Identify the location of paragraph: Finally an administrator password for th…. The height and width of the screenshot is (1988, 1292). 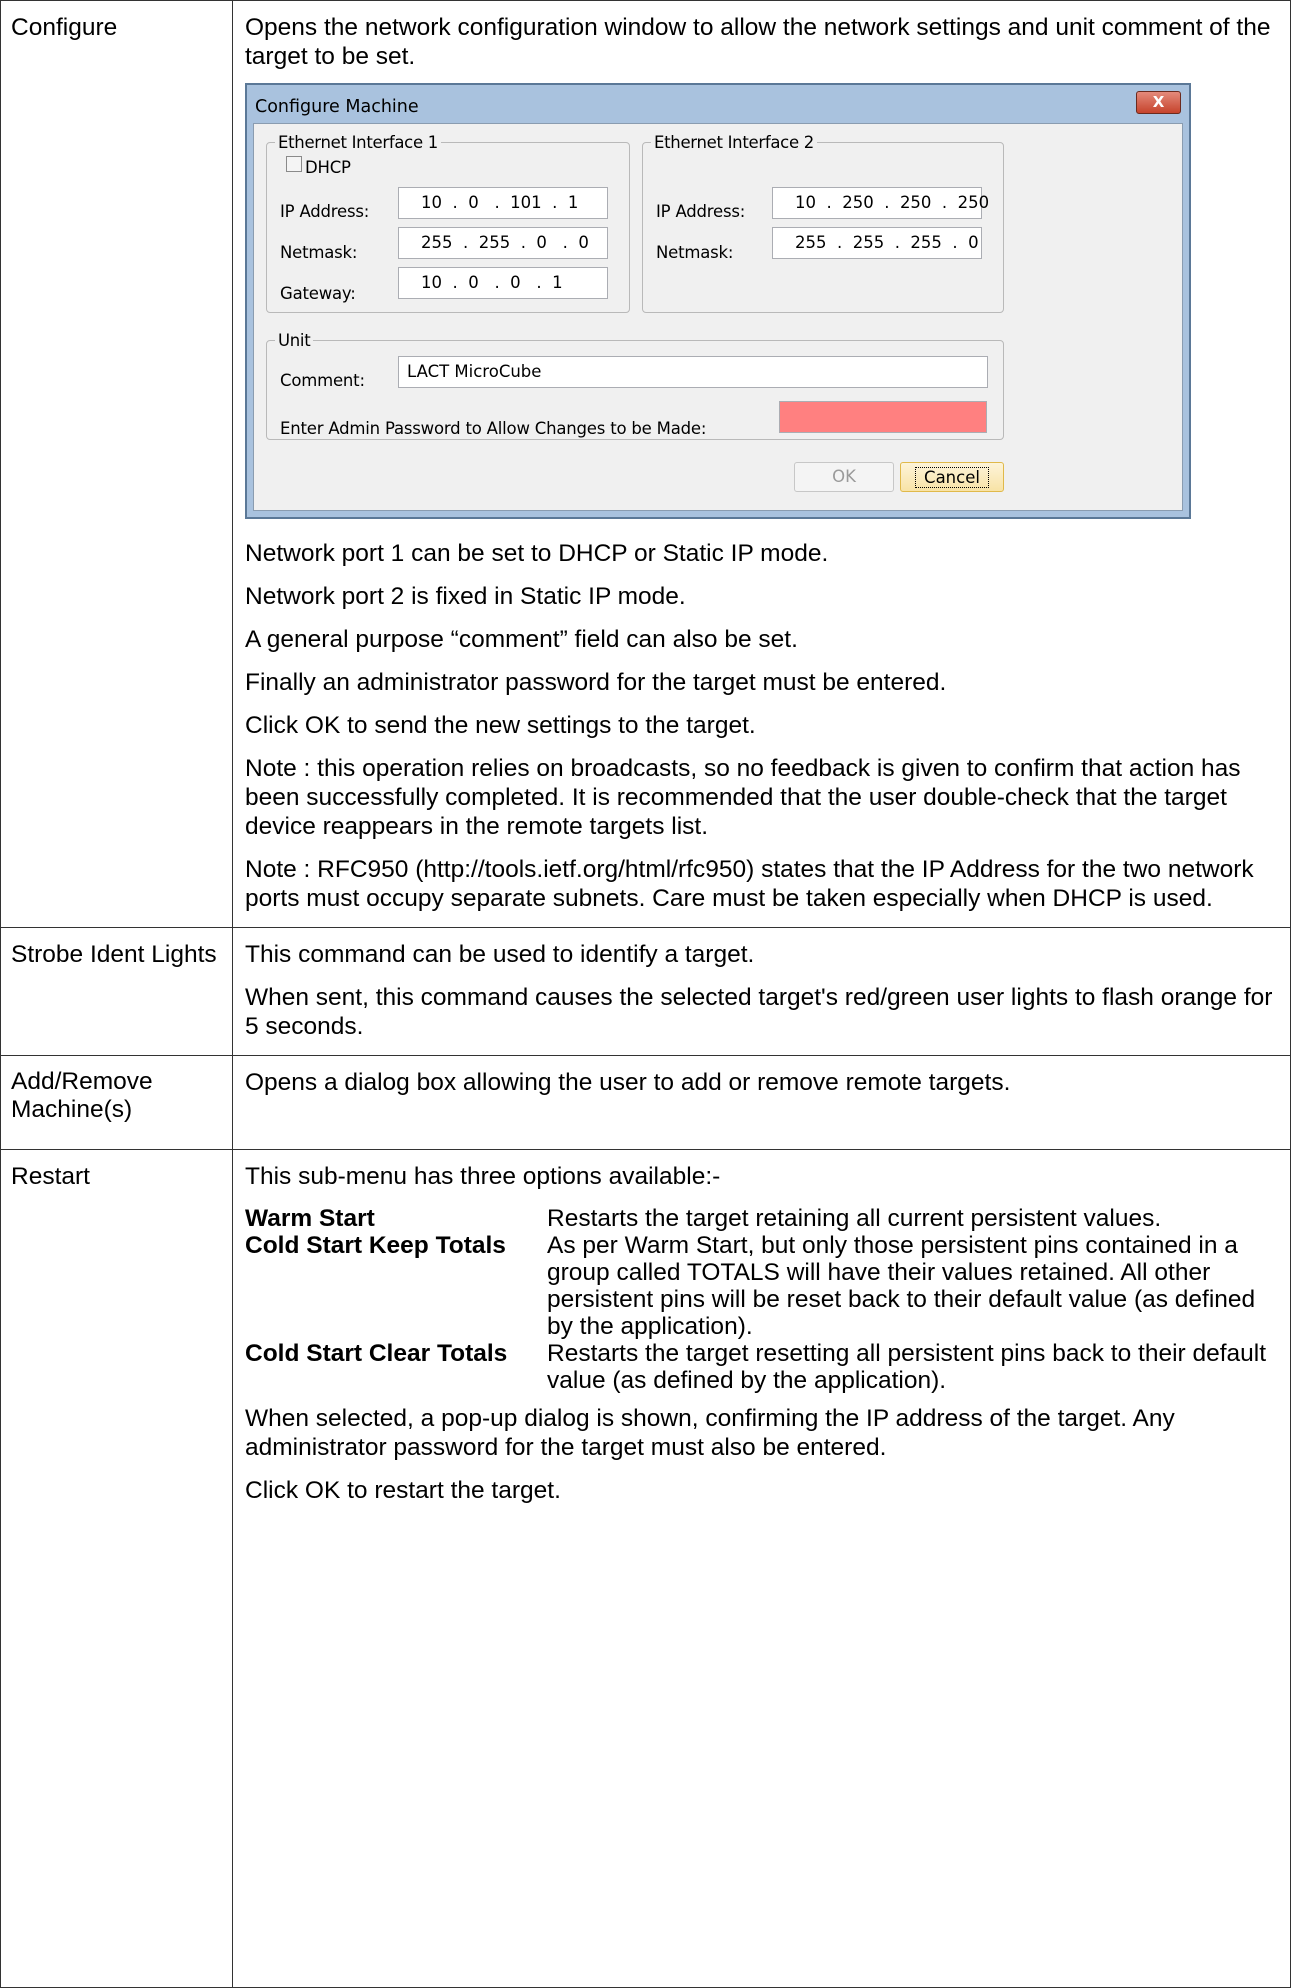
(596, 682).